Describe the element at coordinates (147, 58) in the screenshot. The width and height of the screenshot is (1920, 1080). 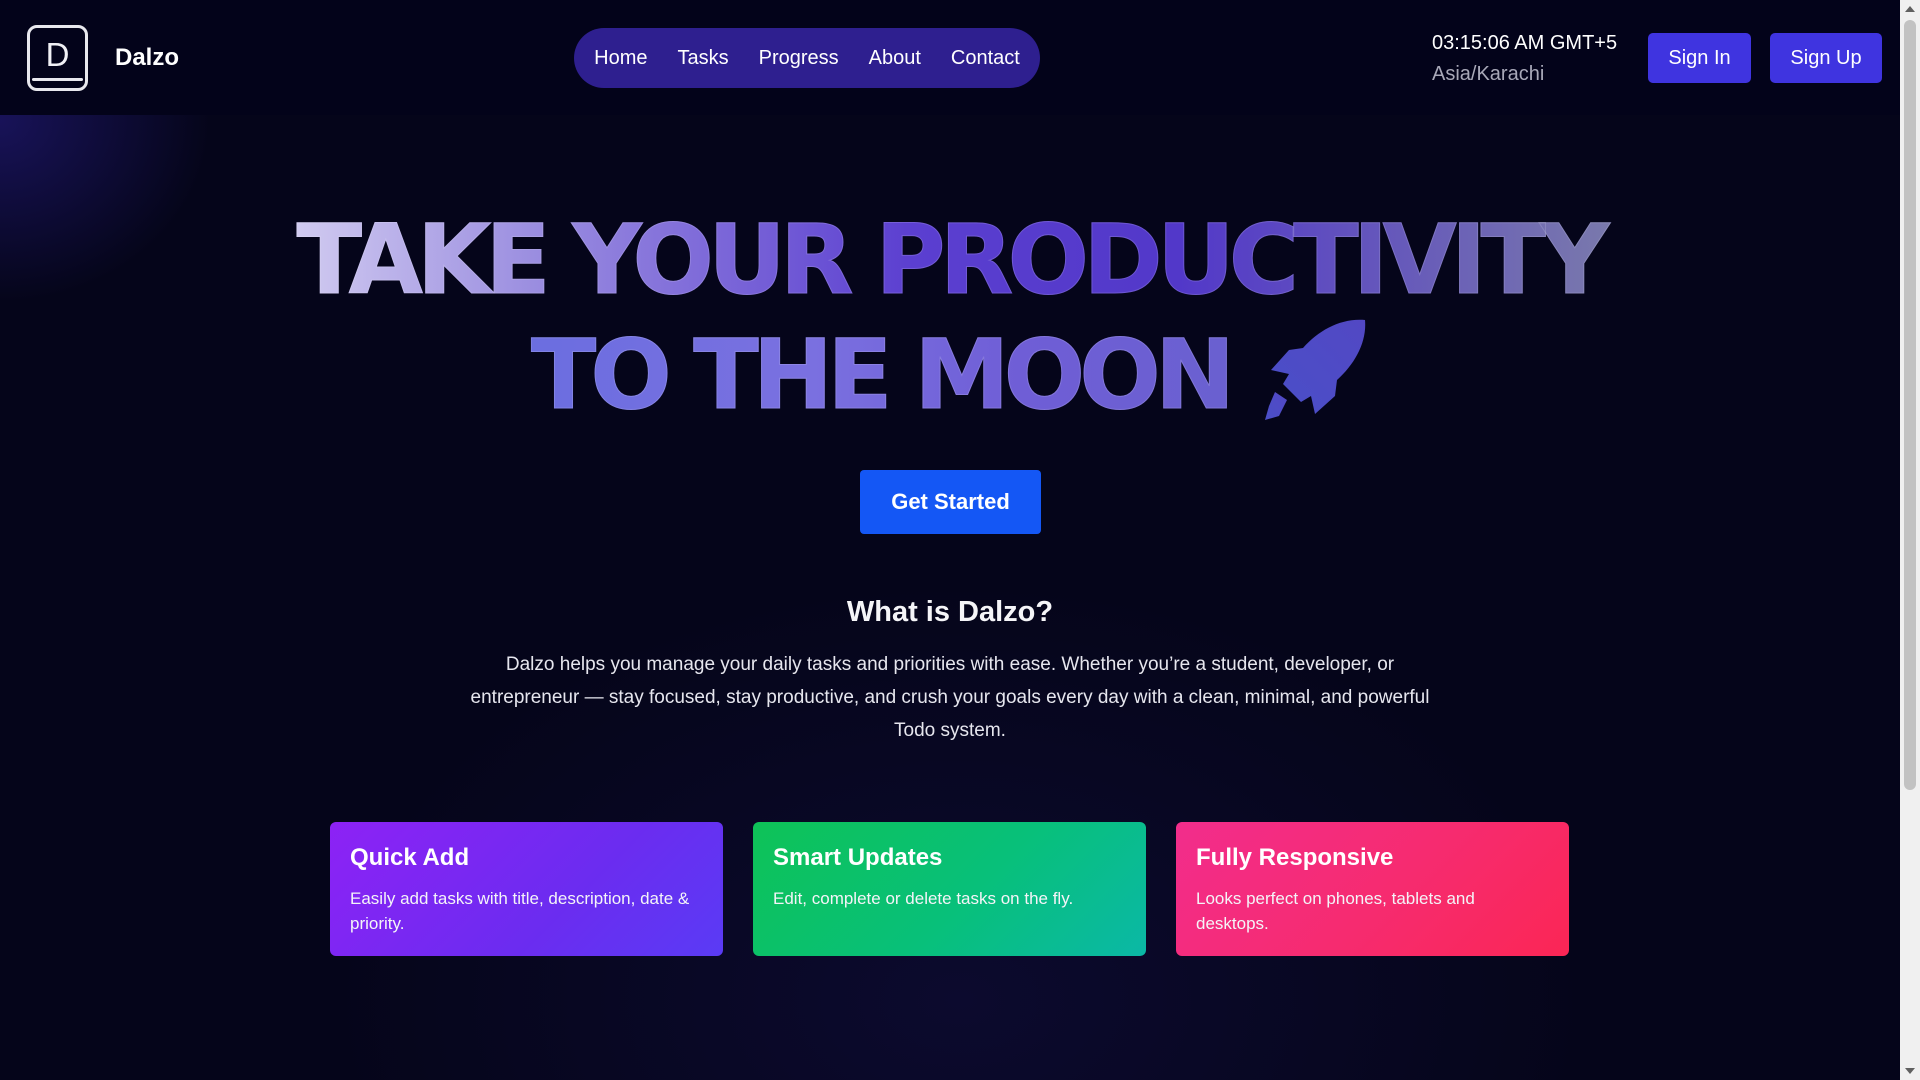
I see `brand-name: Dalzo` at that location.